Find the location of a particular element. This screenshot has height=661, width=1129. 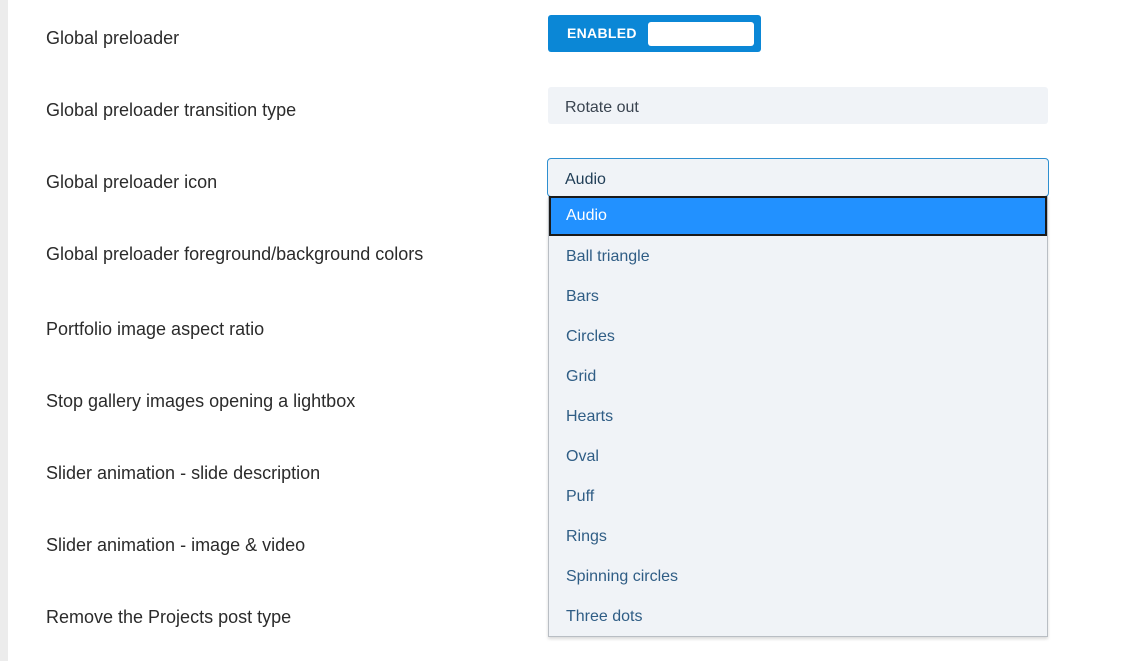

preloader-toggle: ENABLED is located at coordinates (654, 33).